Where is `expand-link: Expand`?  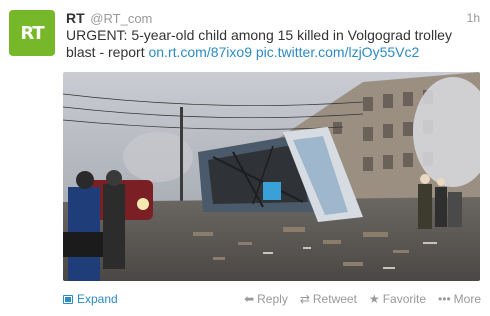
expand-link: Expand is located at coordinates (90, 299).